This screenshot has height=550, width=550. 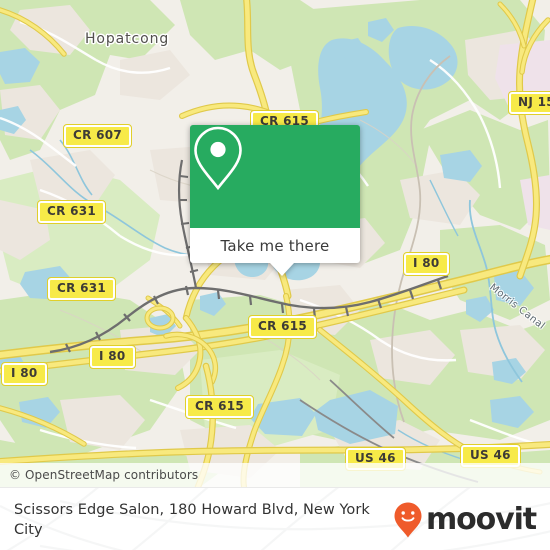 I want to click on road-shield-cr631-b: CR 631, so click(x=81, y=289).